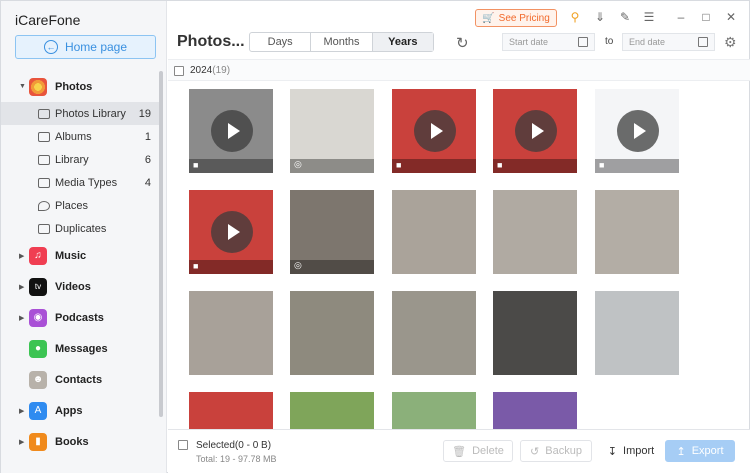 The height and width of the screenshot is (473, 750). Describe the element at coordinates (147, 159) in the screenshot. I see `sidebar-item-count: 6` at that location.